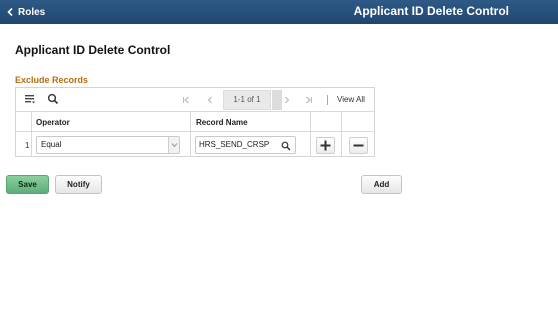  Describe the element at coordinates (27, 184) in the screenshot. I see `save-button: Save` at that location.